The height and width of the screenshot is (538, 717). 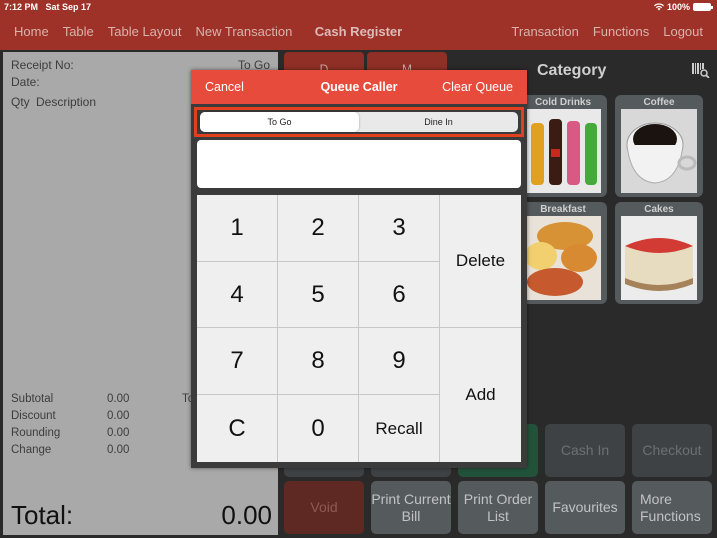 I want to click on key-8: 8, so click(x=318, y=361).